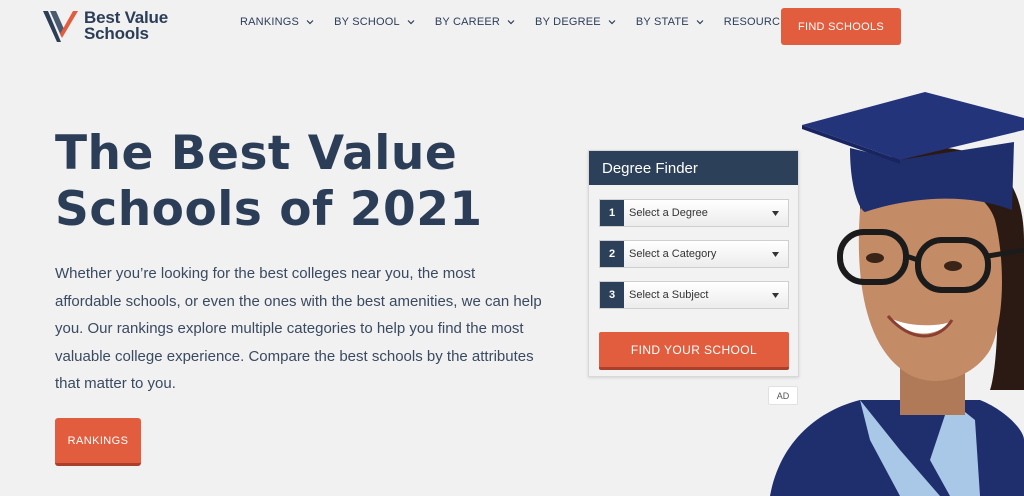 This screenshot has width=1024, height=496. What do you see at coordinates (270, 22) in the screenshot?
I see `nav-label: RANKINGS` at bounding box center [270, 22].